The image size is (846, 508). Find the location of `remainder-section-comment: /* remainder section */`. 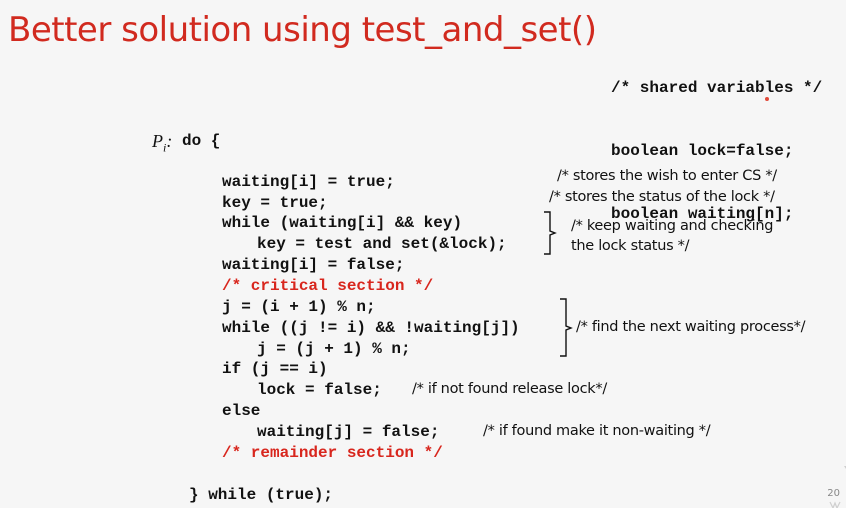

remainder-section-comment: /* remainder section */ is located at coordinates (332, 453).